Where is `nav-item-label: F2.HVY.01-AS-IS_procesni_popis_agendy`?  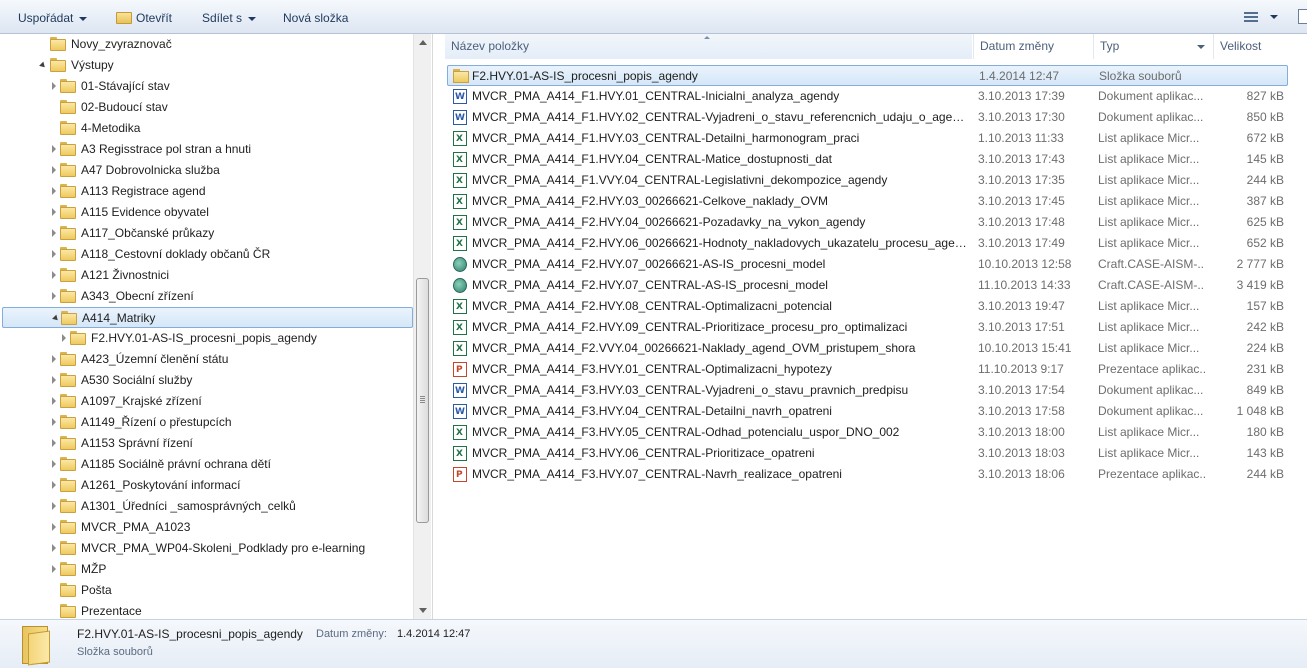 nav-item-label: F2.HVY.01-AS-IS_procesni_popis_agendy is located at coordinates (204, 338).